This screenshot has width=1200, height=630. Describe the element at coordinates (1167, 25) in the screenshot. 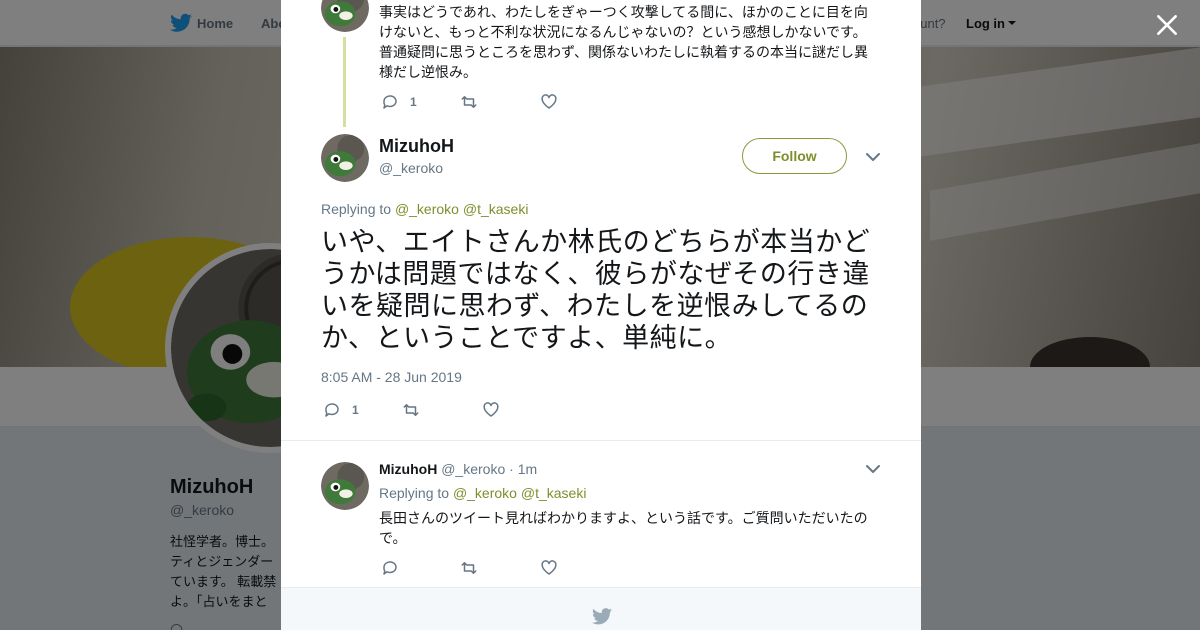

I see `close-icon` at that location.